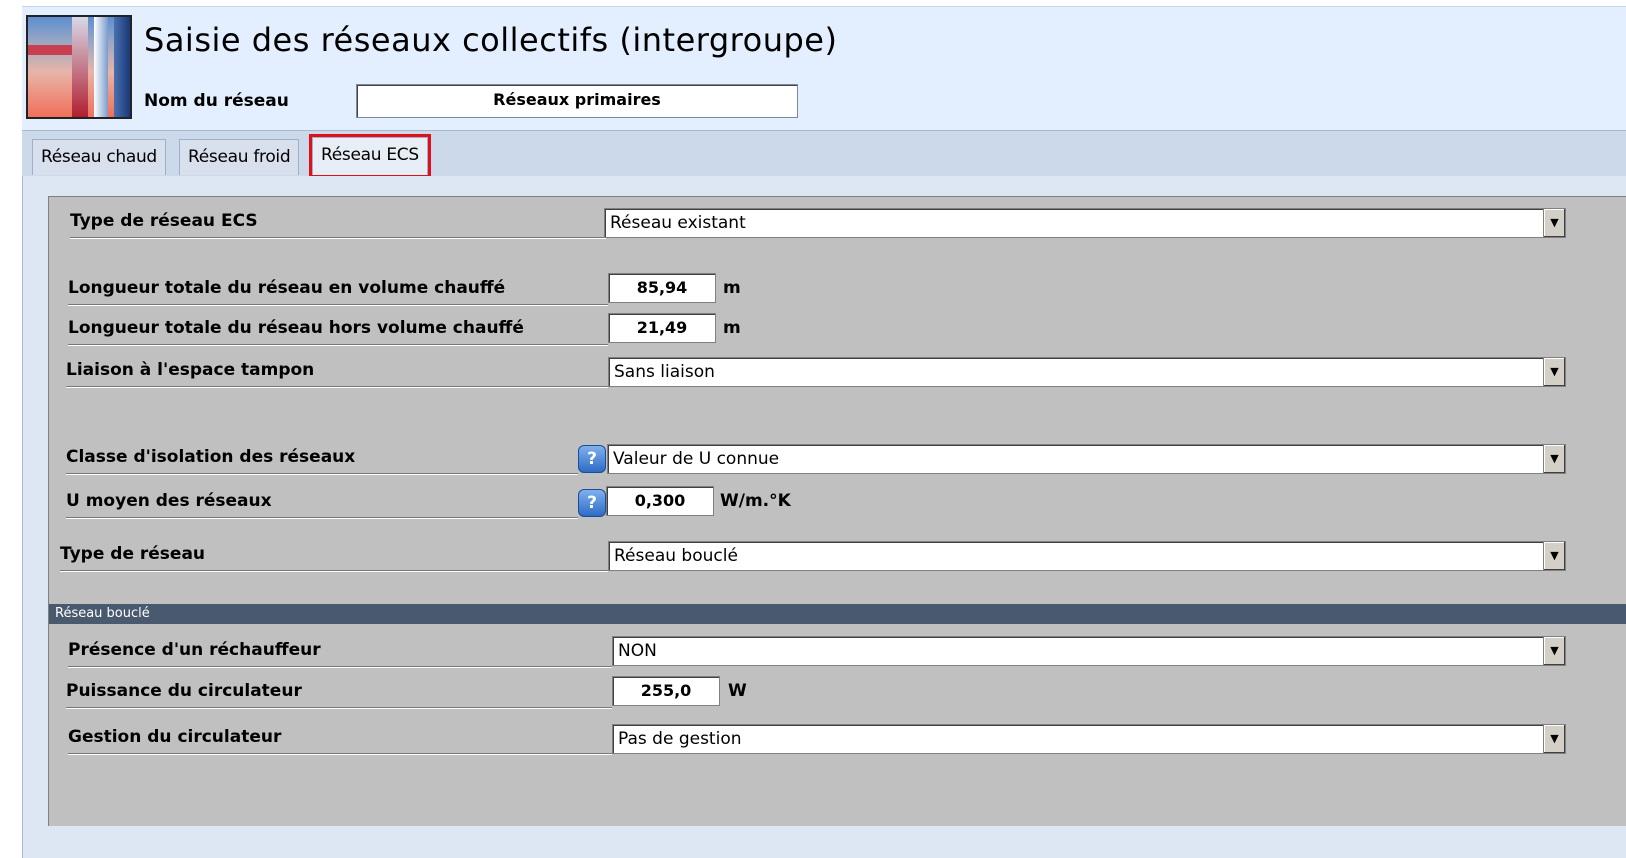  What do you see at coordinates (678, 223) in the screenshot?
I see `type-reseau-ecs-value: Réseau existant` at bounding box center [678, 223].